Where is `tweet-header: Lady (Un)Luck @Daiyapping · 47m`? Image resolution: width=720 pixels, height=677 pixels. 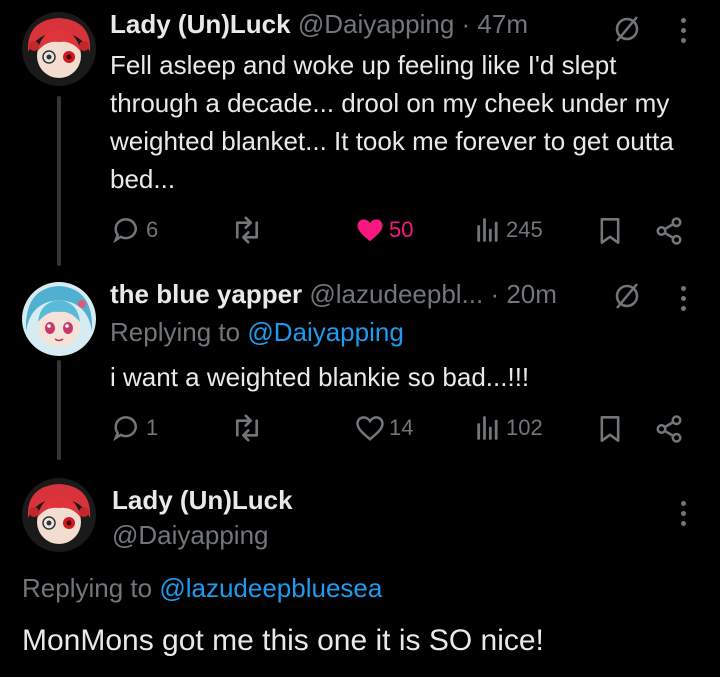
tweet-header: Lady (Un)Luck @Daiyapping · 47m is located at coordinates (319, 24).